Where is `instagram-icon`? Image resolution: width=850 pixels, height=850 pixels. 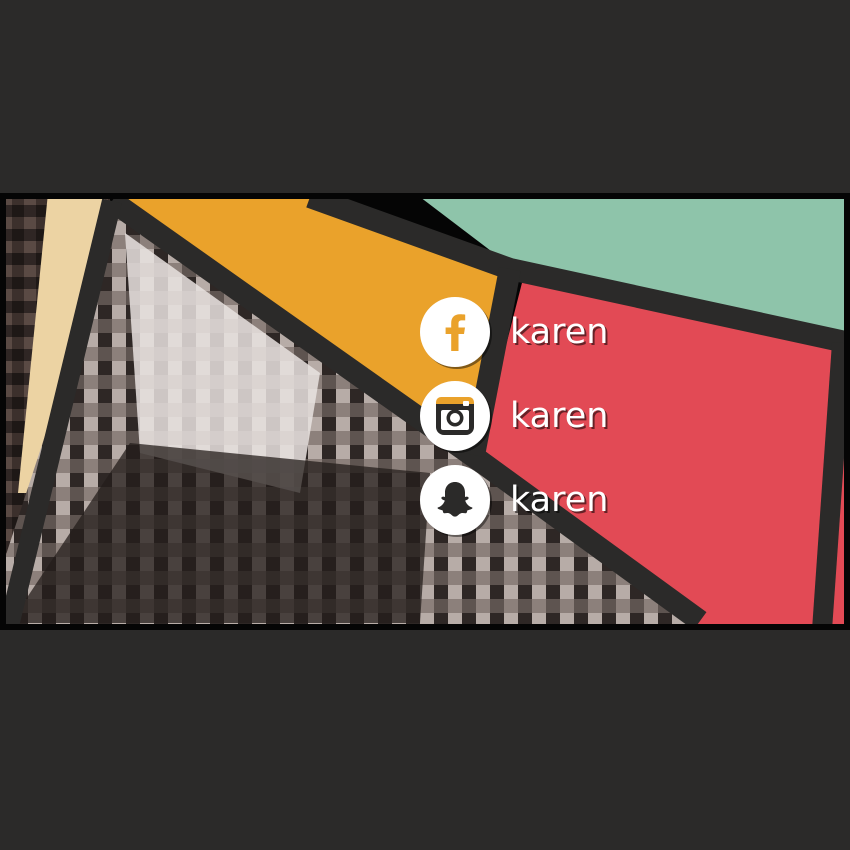 instagram-icon is located at coordinates (455, 416).